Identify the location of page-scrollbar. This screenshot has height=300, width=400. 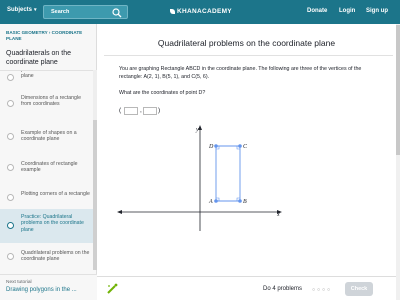
(398, 162).